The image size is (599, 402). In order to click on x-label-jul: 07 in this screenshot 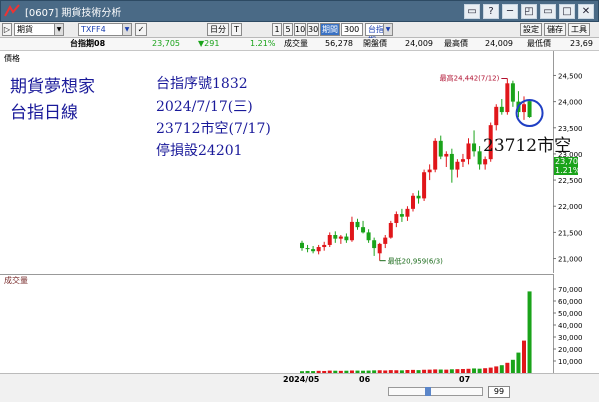, I will do `click(465, 379)`.